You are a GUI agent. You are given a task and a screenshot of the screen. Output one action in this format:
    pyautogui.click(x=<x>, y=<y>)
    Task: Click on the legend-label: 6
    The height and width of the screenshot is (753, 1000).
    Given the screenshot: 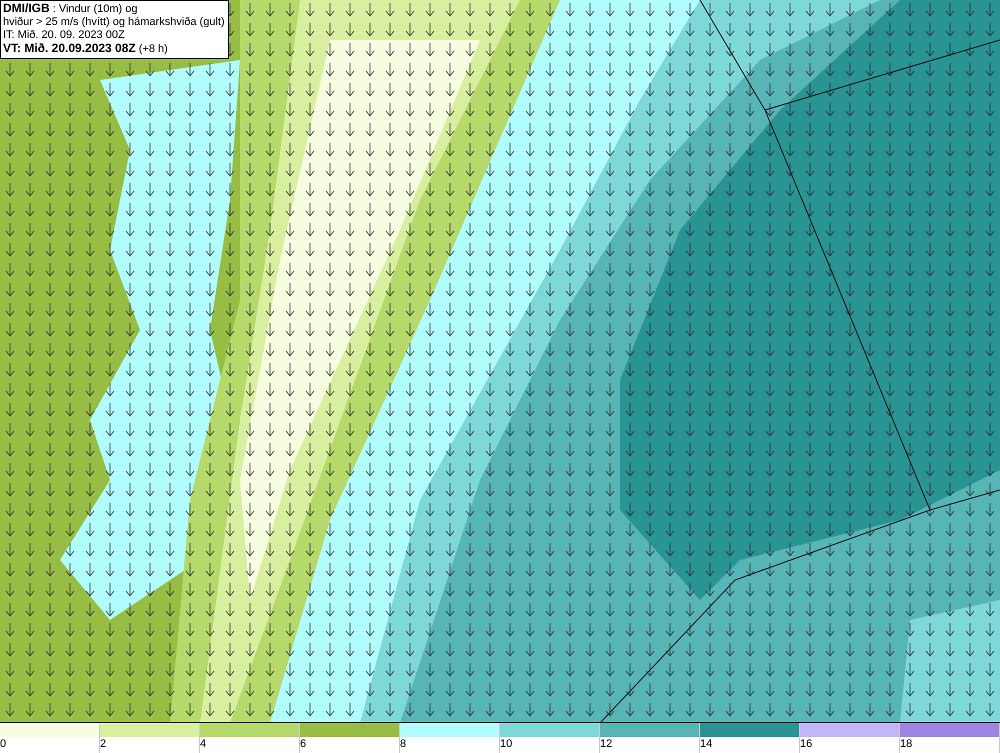 What is the action you would take?
    pyautogui.click(x=303, y=745)
    